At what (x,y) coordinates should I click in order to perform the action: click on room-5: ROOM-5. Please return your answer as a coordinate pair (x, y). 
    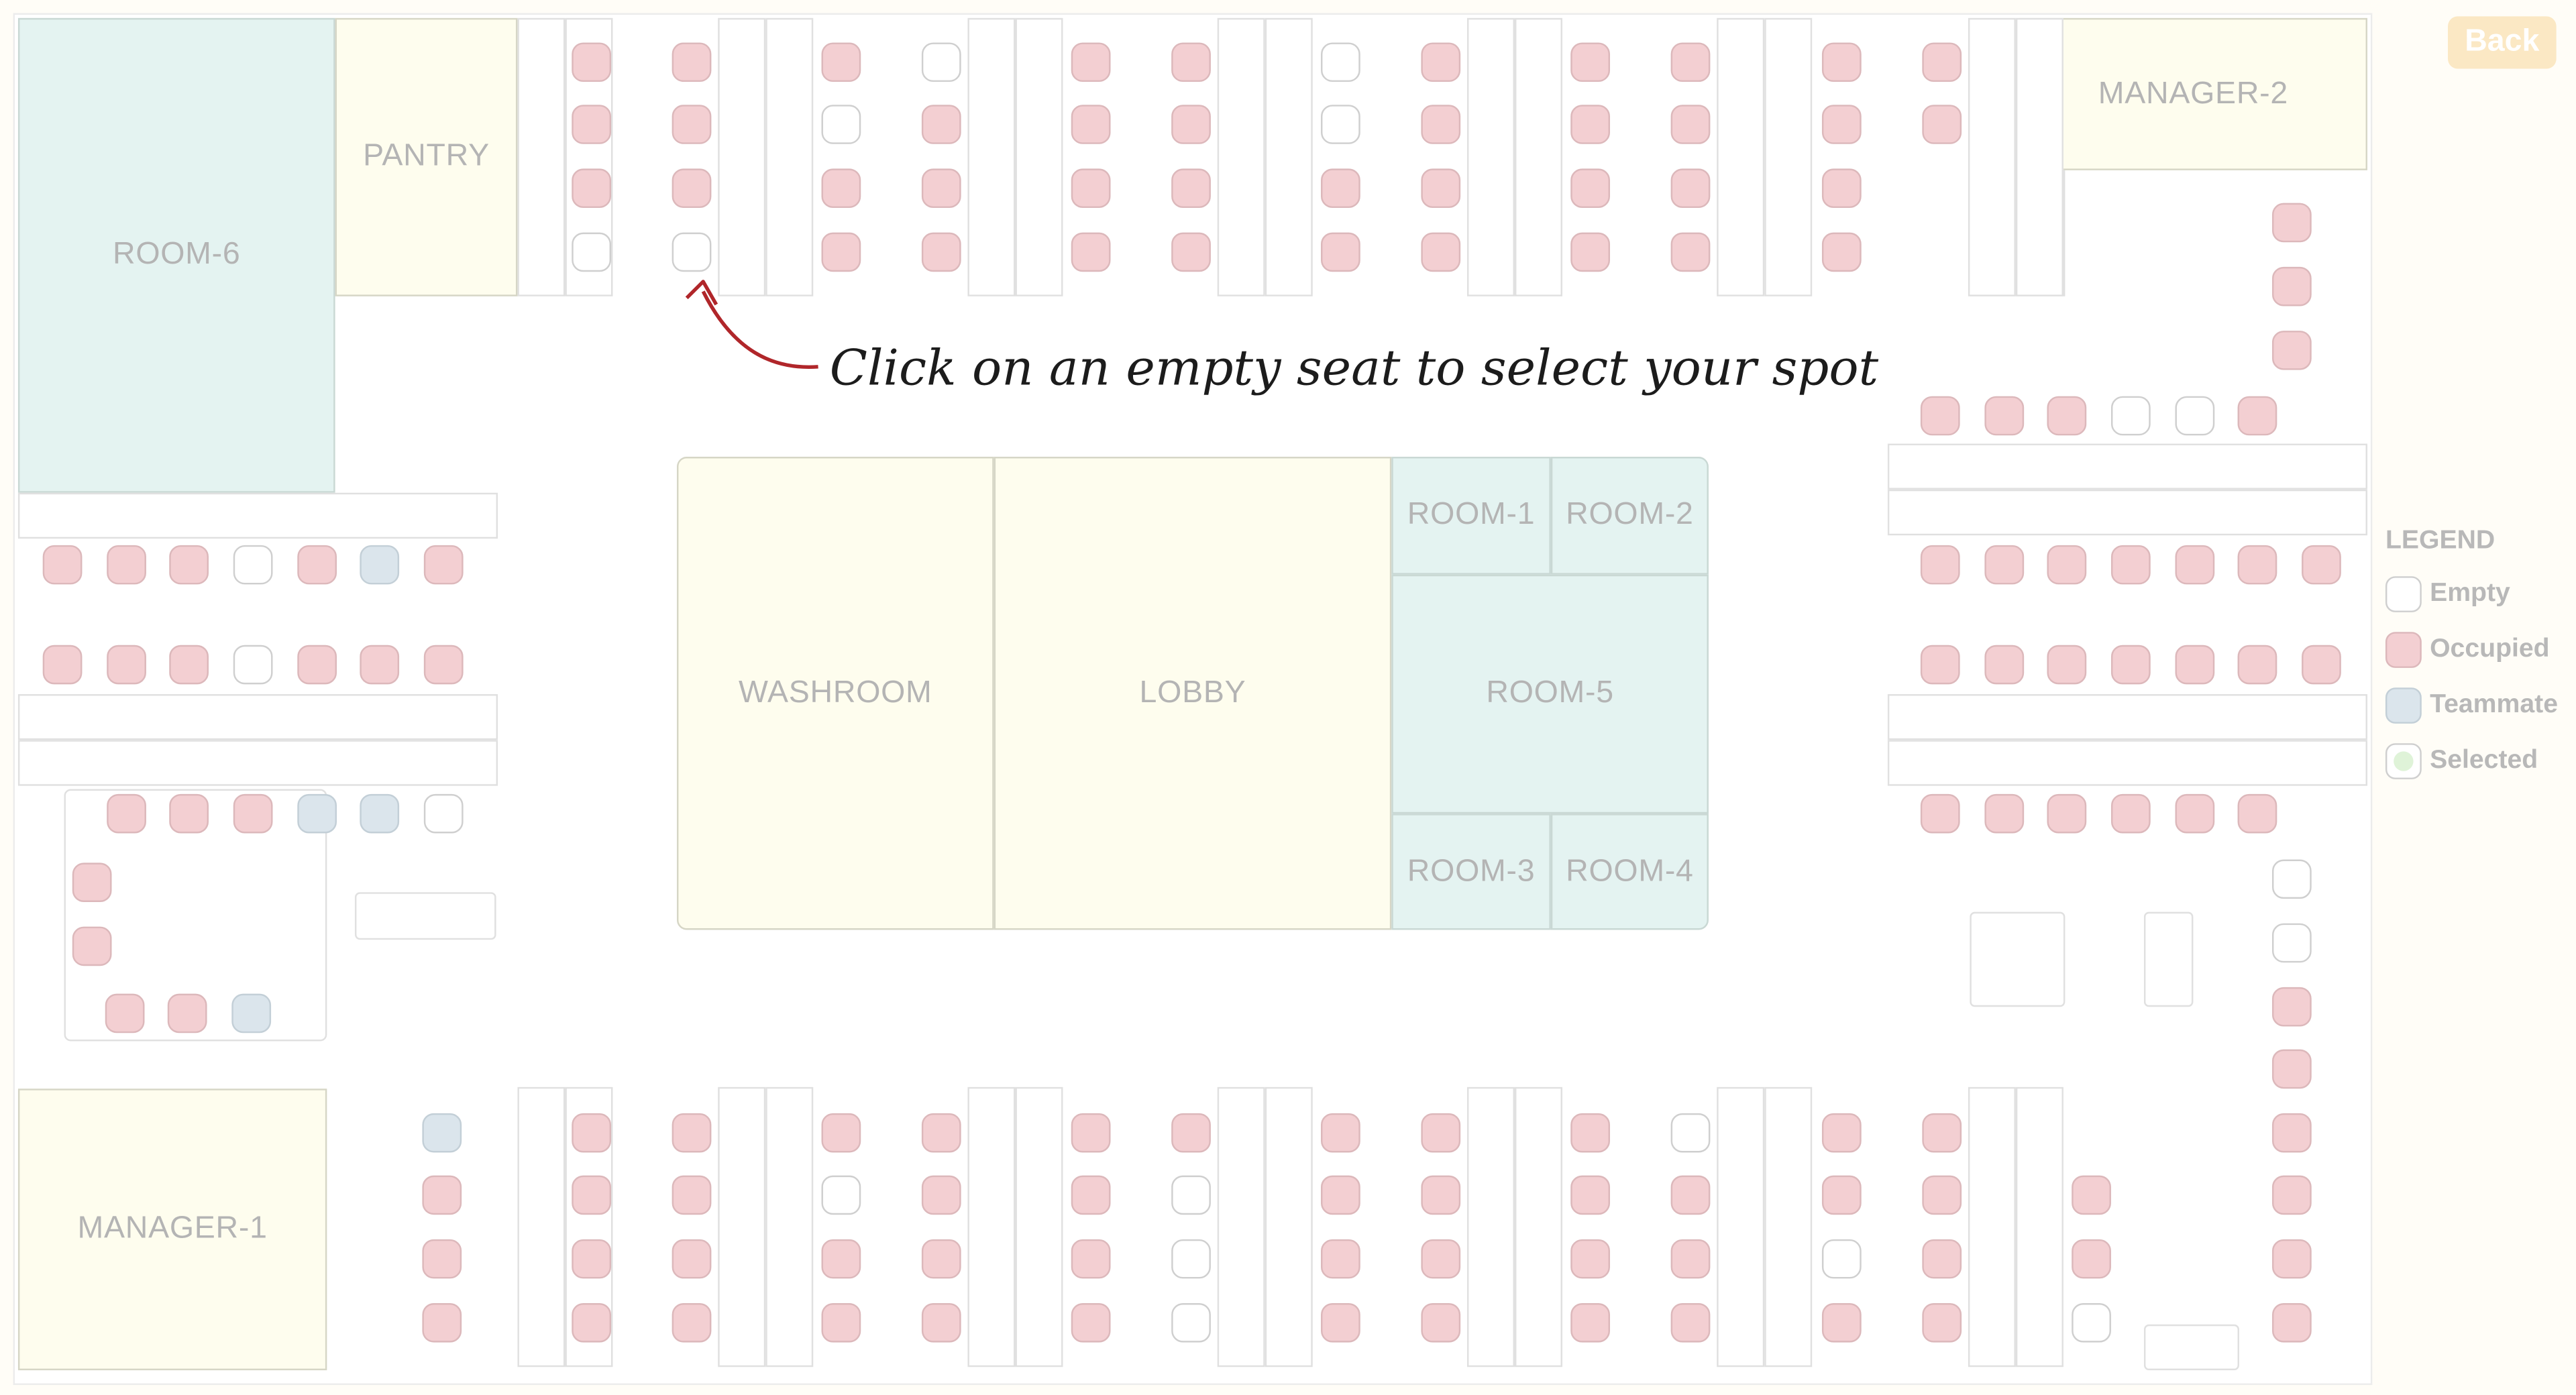
    Looking at the image, I should click on (1550, 694).